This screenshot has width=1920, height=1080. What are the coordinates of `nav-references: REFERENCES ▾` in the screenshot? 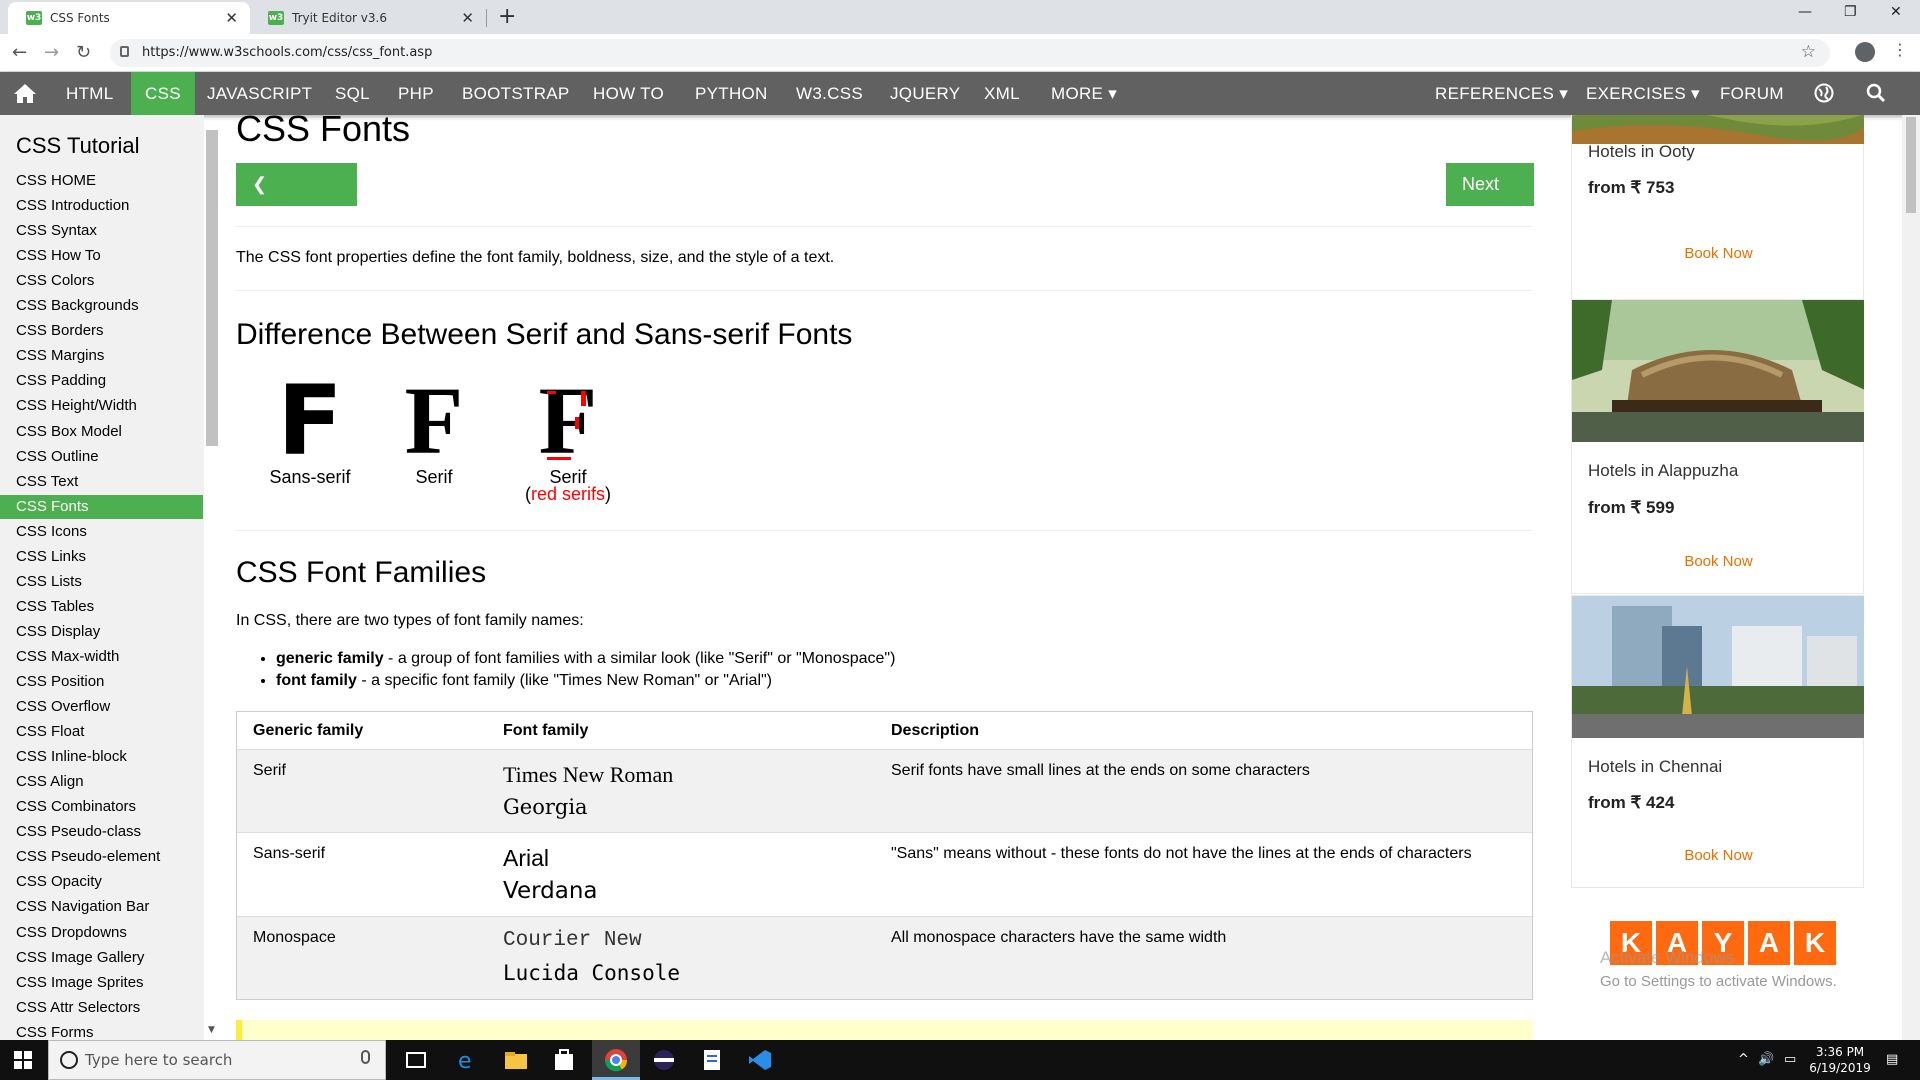 It's located at (1501, 93).